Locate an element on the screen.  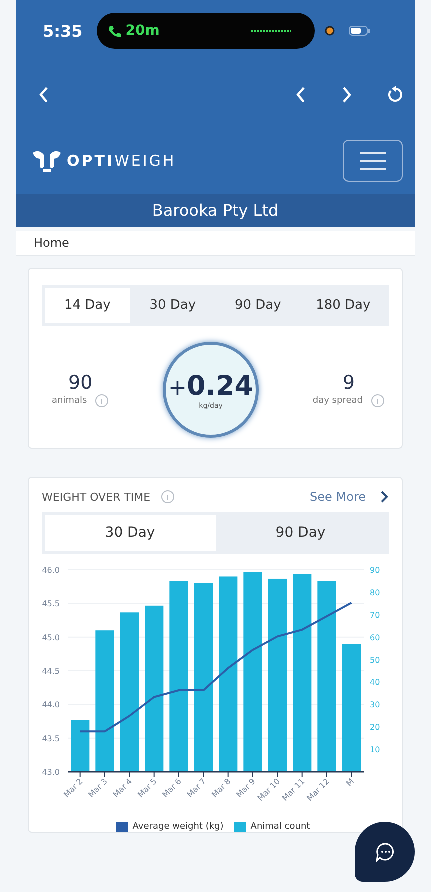
axis-label: 30 is located at coordinates (375, 705).